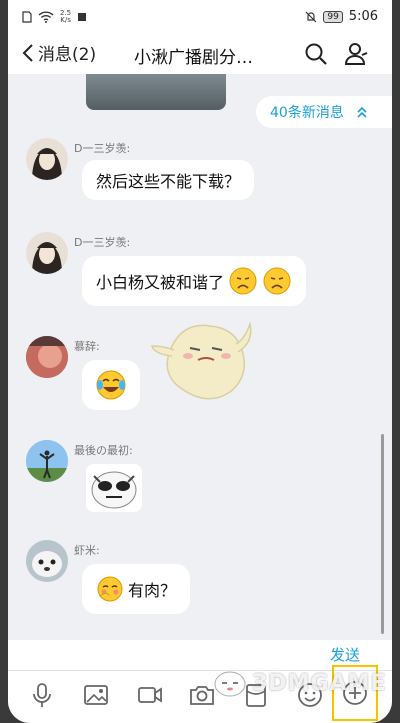 This screenshot has height=723, width=400. What do you see at coordinates (67, 55) in the screenshot?
I see `back-label: 消息(2)` at bounding box center [67, 55].